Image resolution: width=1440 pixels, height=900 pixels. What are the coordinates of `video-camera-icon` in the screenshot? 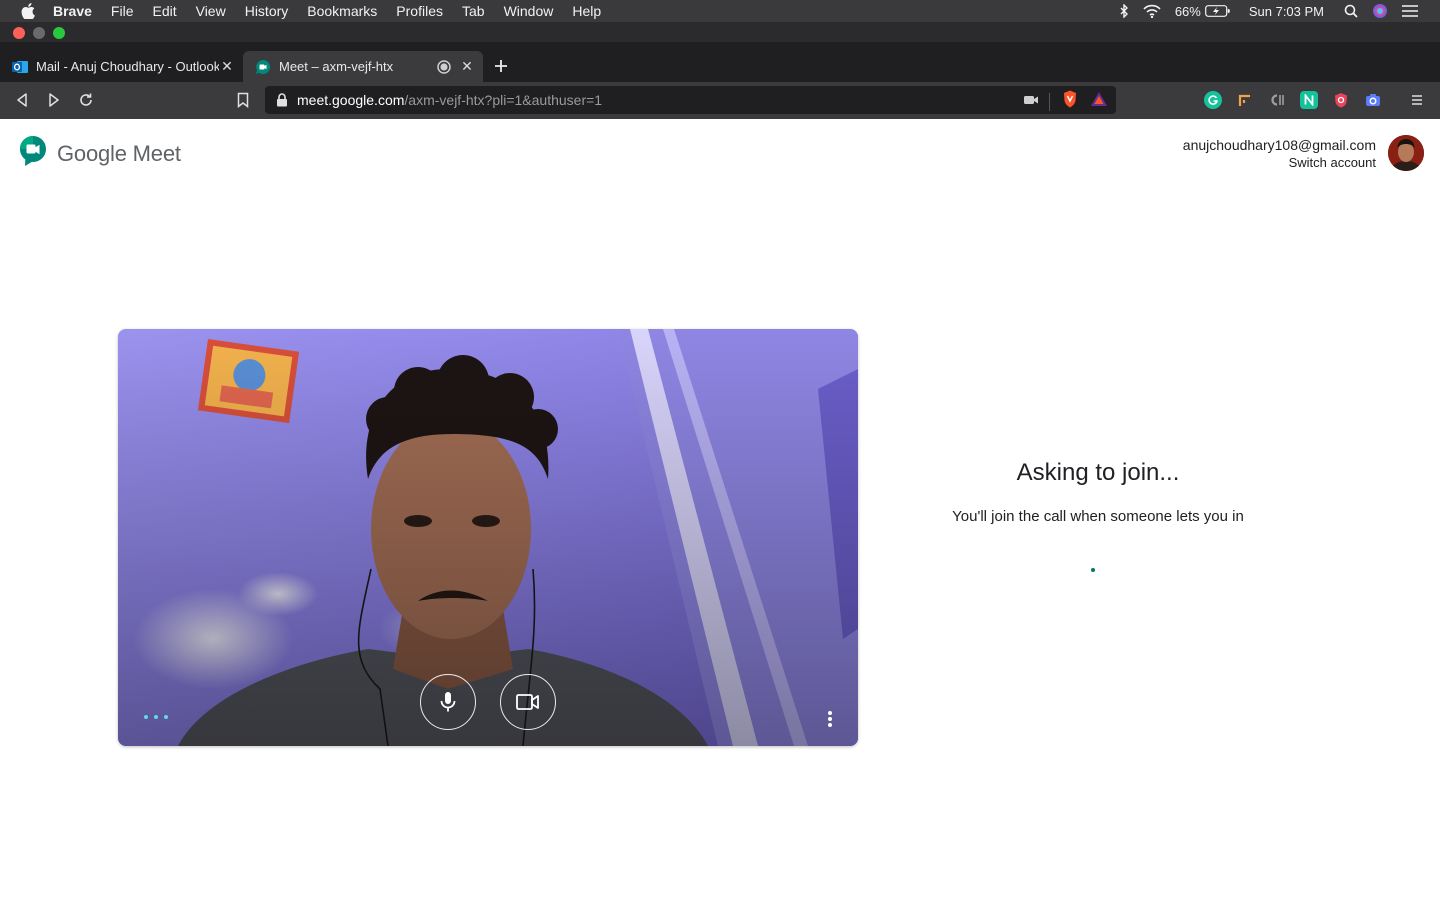 It's located at (527, 702).